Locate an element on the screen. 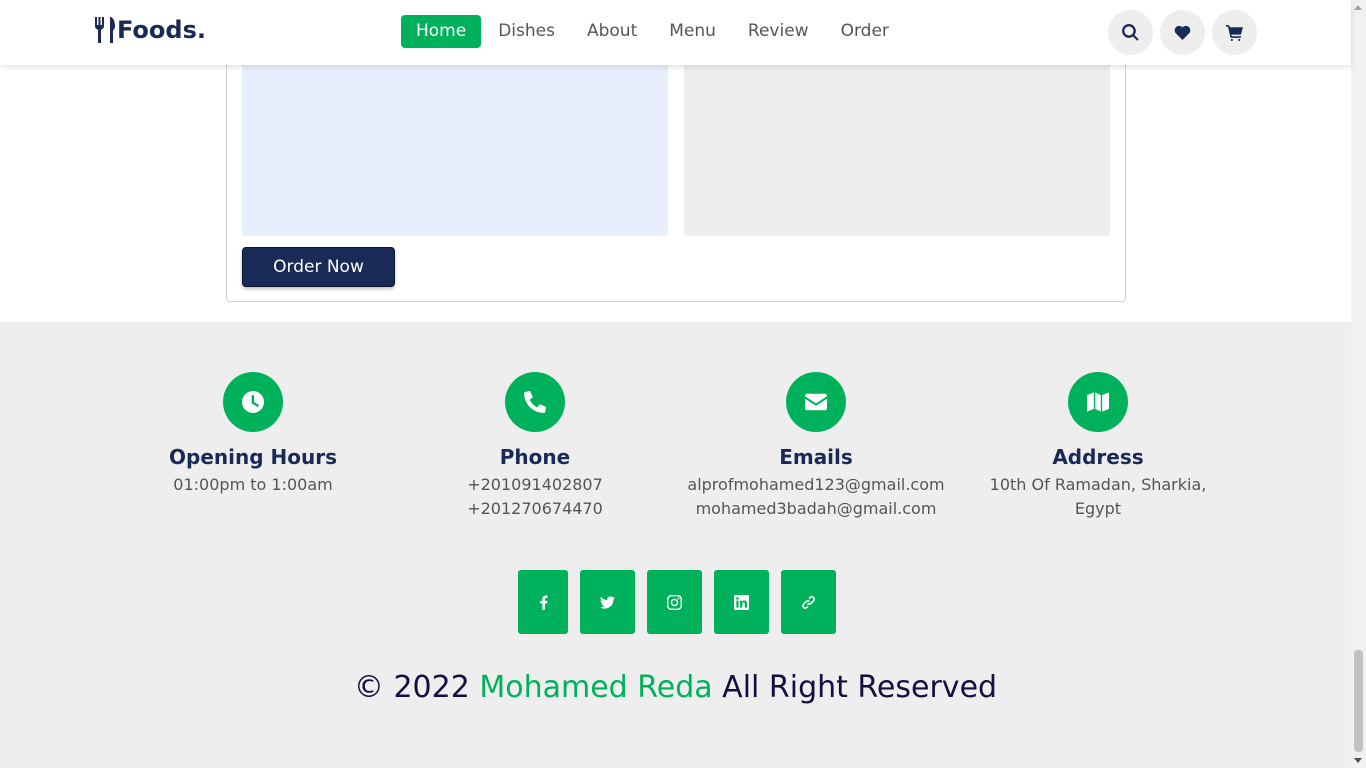 The width and height of the screenshot is (1366, 768). opening-hours-icon-circle is located at coordinates (253, 402).